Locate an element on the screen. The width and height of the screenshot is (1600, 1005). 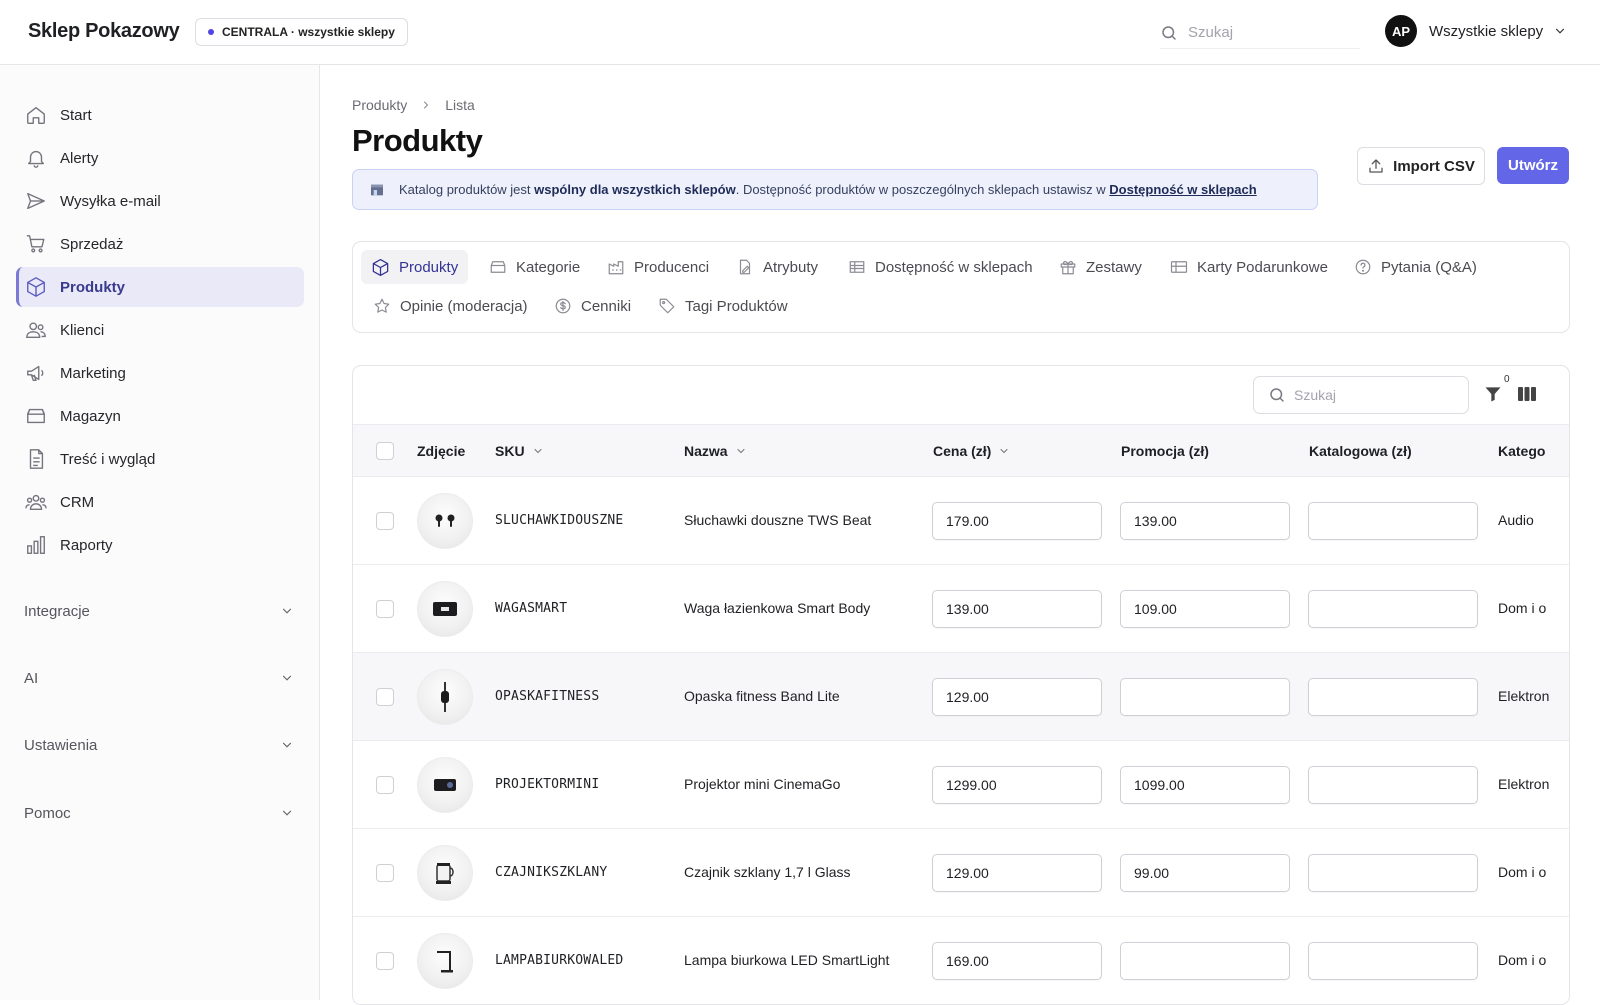
sidebar-section-settings: Ustawienia is located at coordinates (159, 745).